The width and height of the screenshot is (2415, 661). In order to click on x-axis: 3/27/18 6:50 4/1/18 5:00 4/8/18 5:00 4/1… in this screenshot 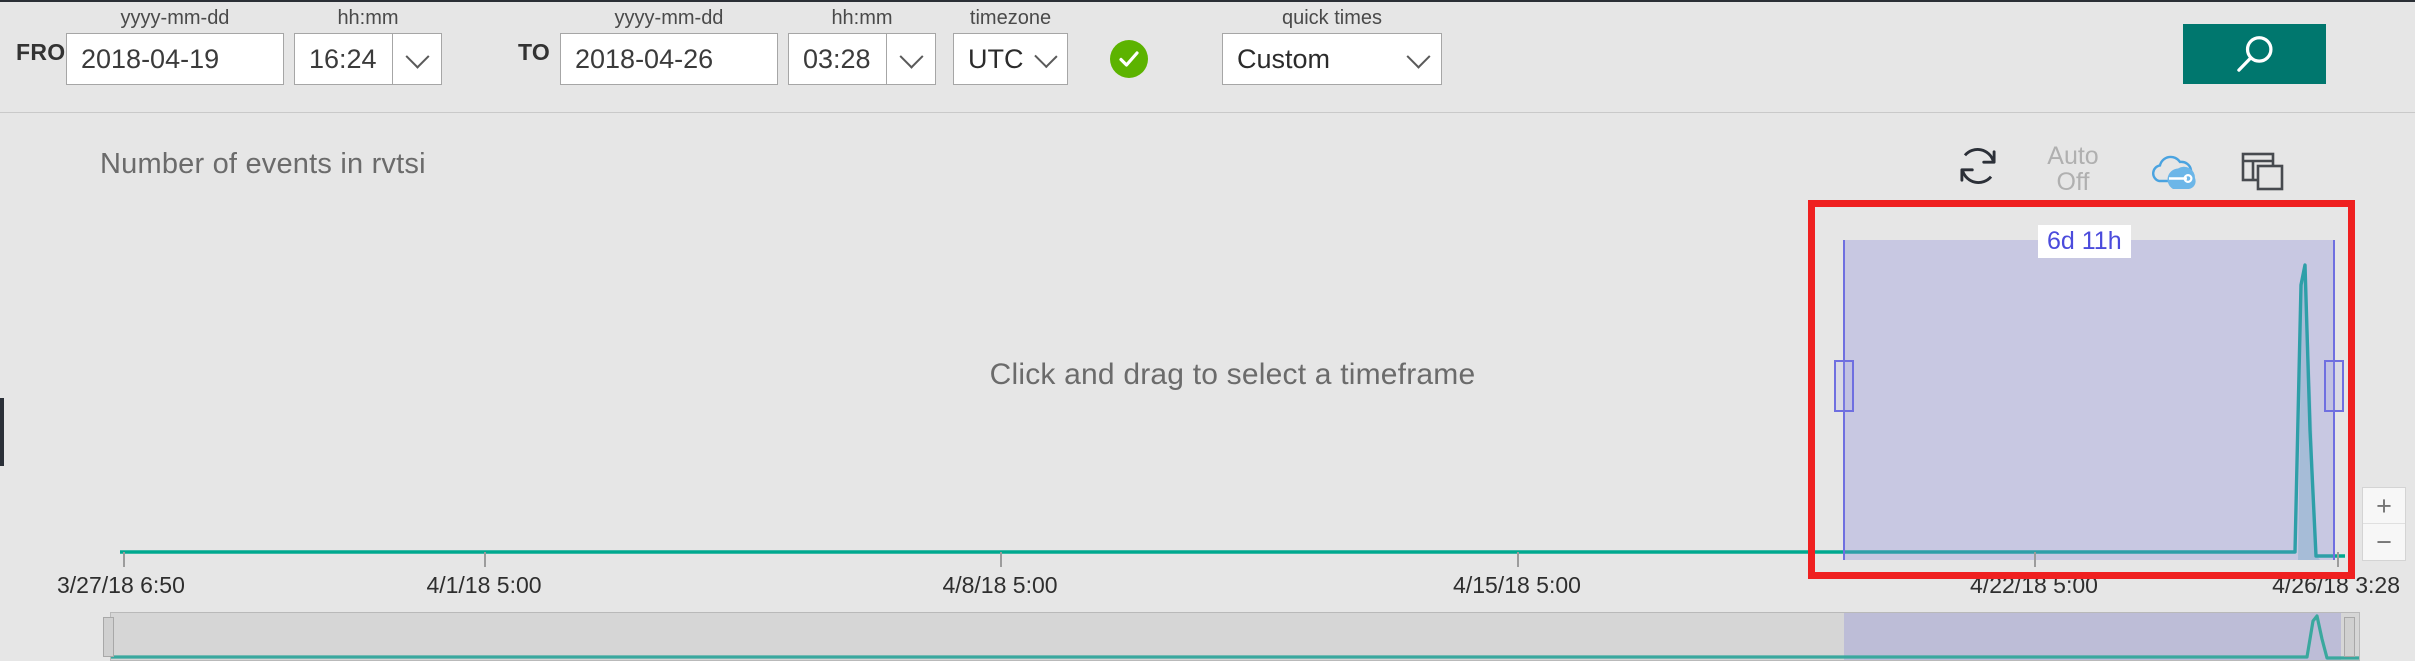, I will do `click(1207, 577)`.